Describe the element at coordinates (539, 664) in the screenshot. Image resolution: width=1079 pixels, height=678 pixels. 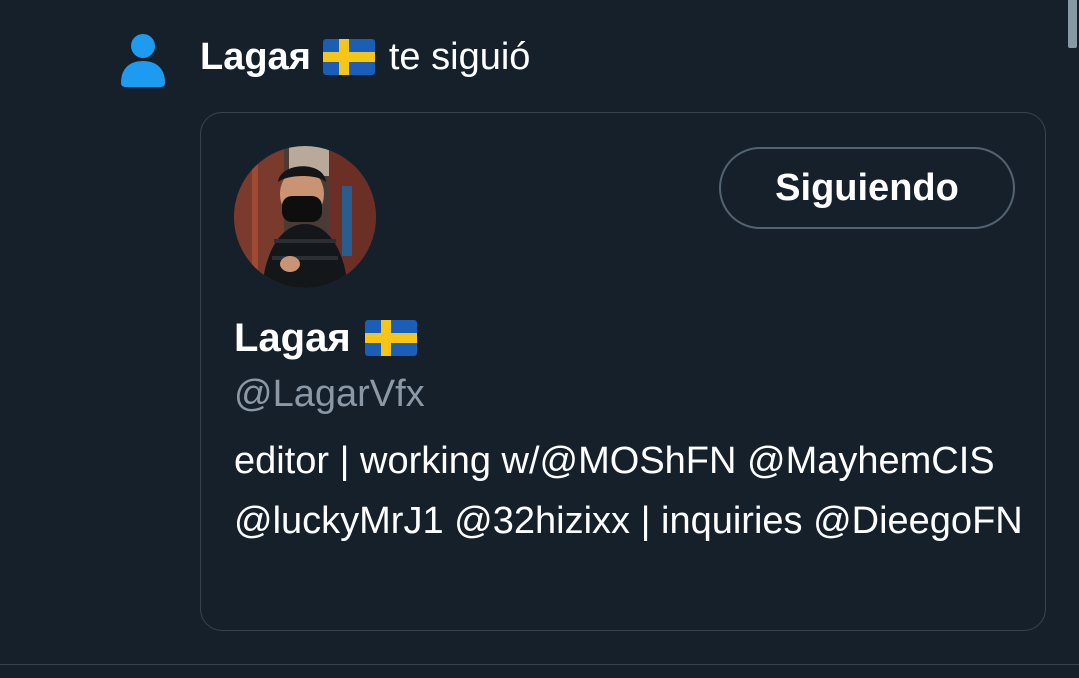
I see `divider` at that location.